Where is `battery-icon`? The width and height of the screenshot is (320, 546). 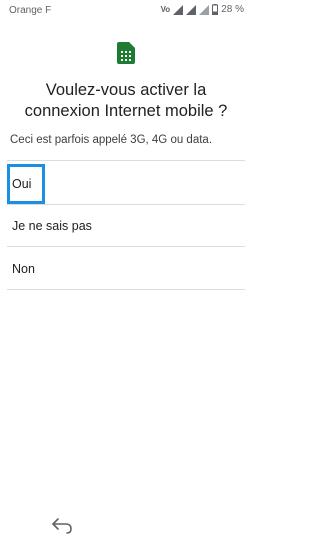 battery-icon is located at coordinates (215, 9).